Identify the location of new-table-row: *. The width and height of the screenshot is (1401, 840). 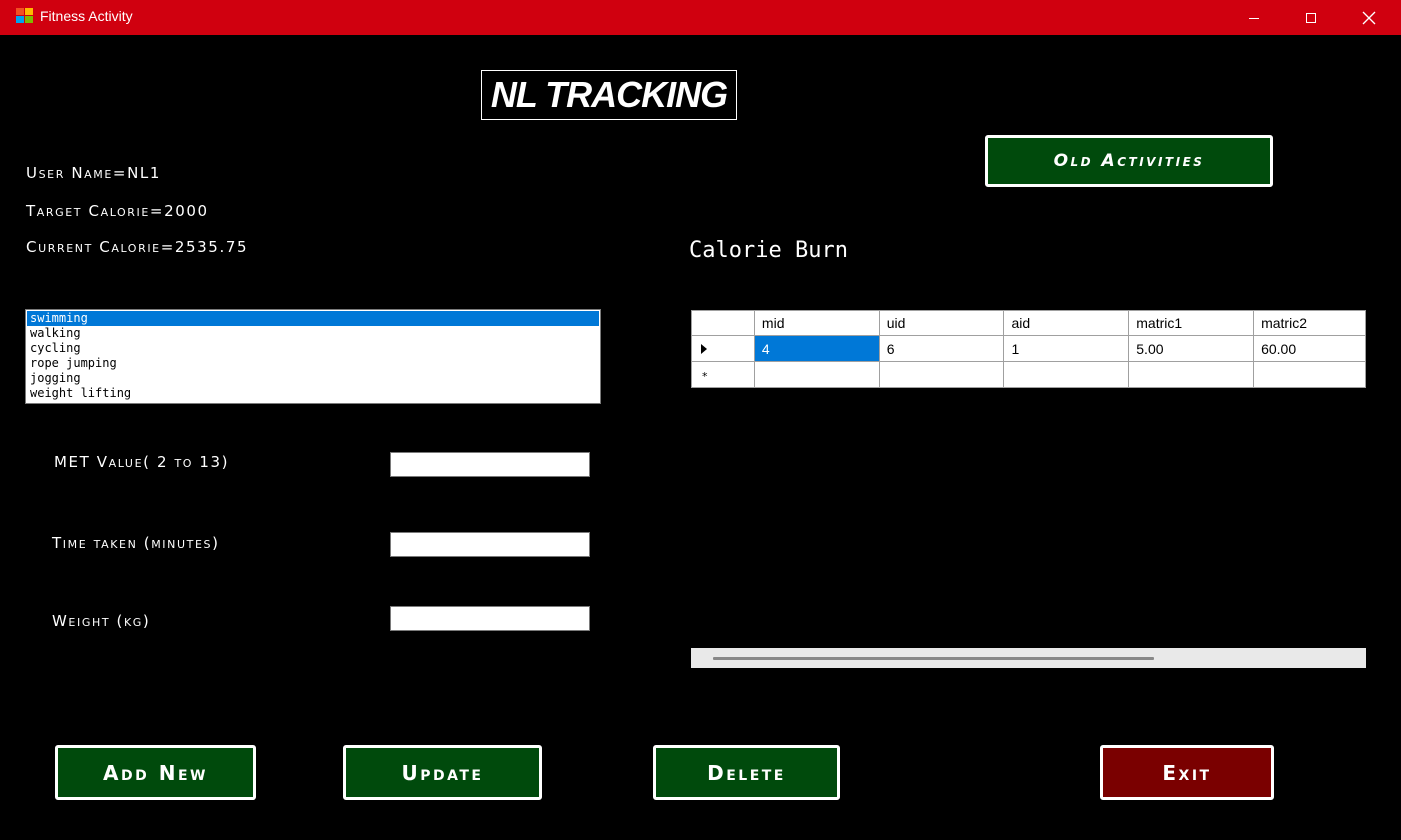
(1028, 374).